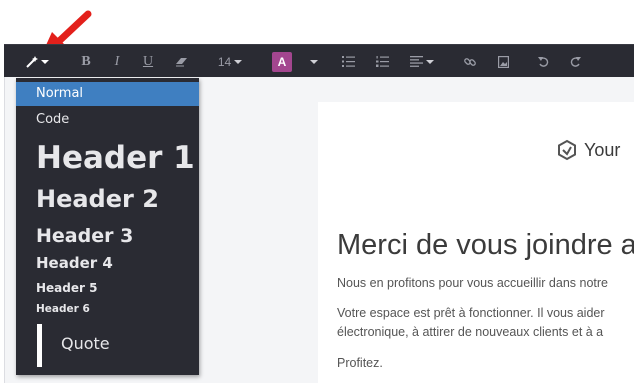  I want to click on style-option-header-3: Header 3, so click(107, 236).